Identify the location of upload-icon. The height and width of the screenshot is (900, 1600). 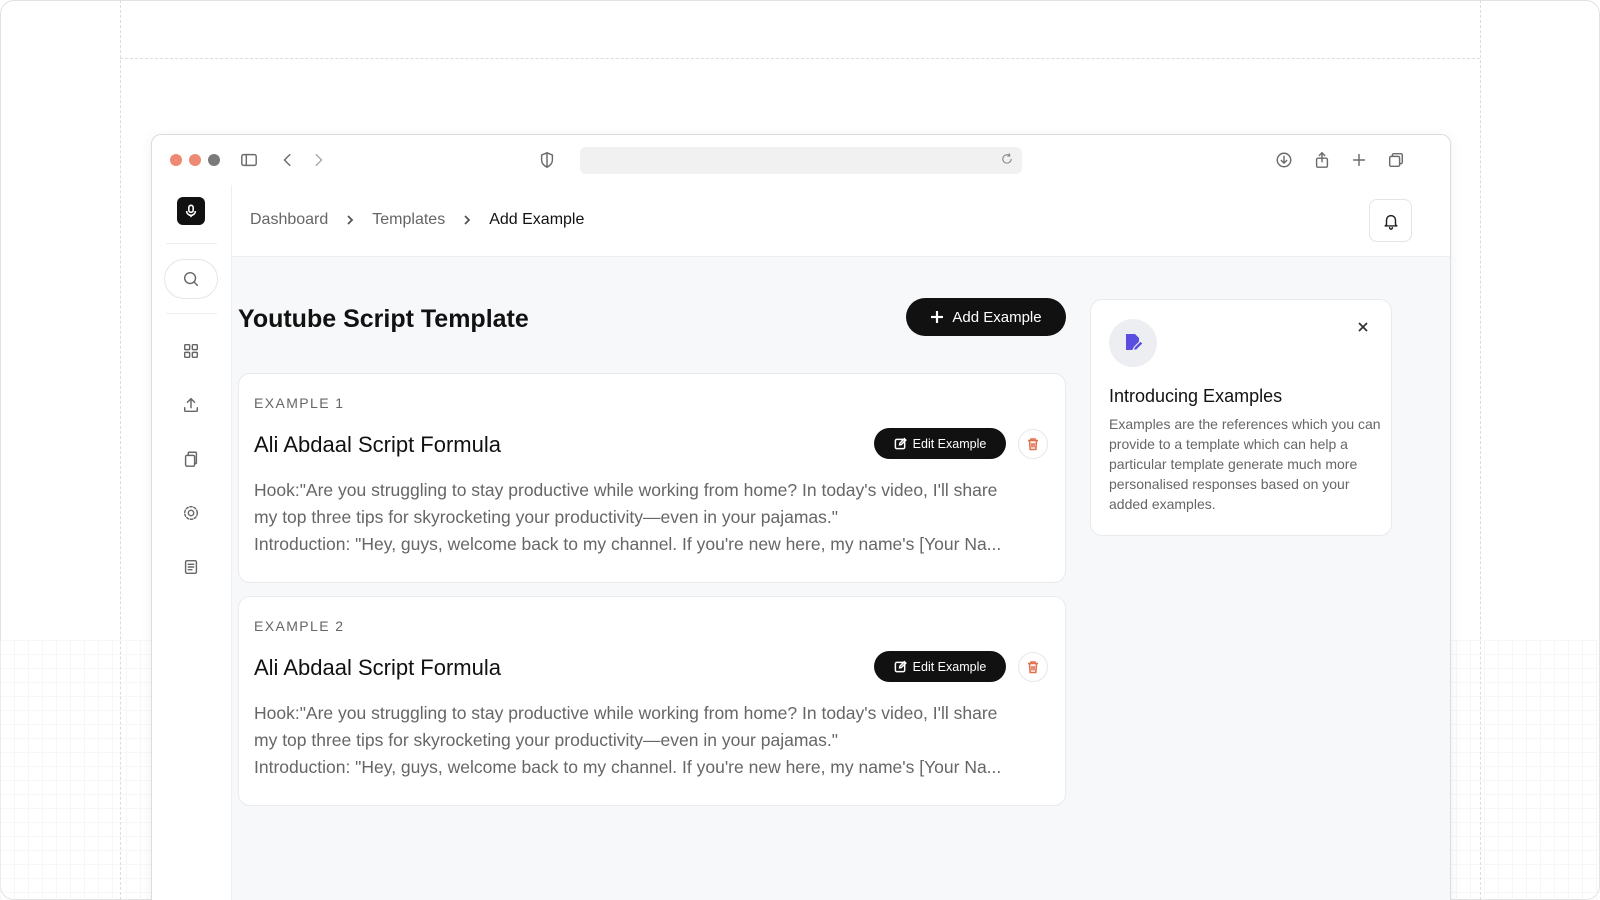
(191, 405).